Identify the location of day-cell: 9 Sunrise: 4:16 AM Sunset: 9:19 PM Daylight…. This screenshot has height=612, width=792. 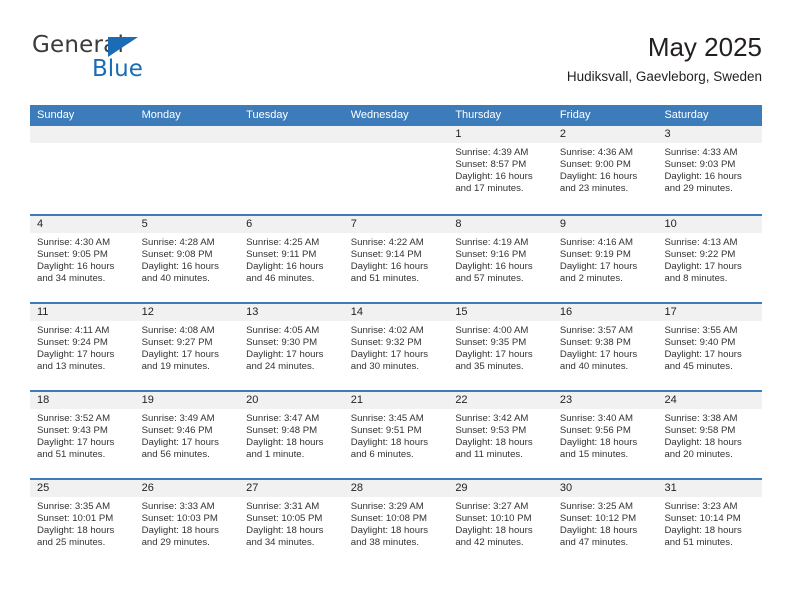
(605, 259).